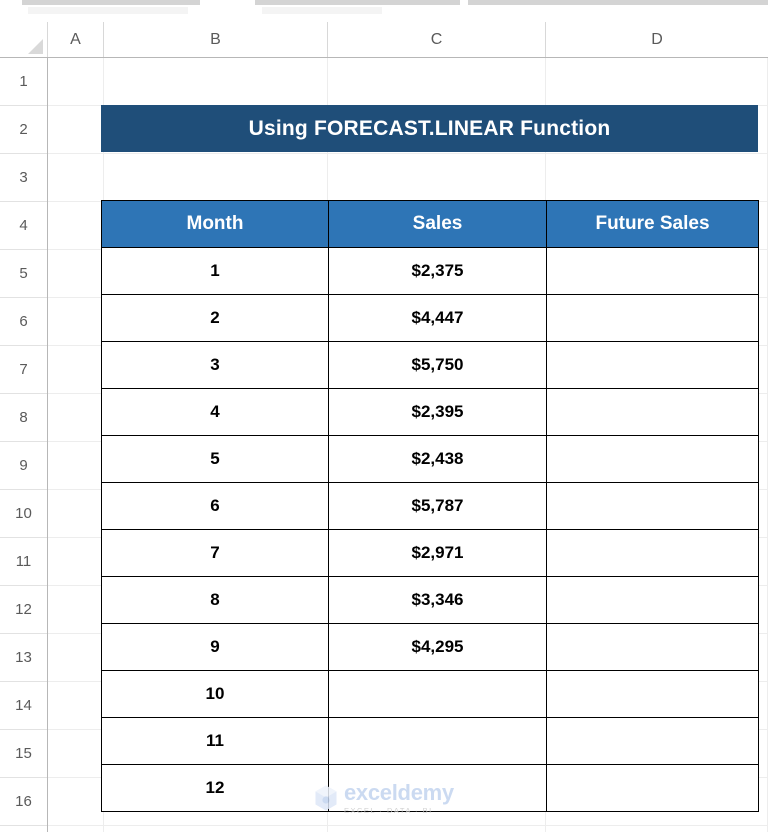  I want to click on row-header-1: 1, so click(23, 82).